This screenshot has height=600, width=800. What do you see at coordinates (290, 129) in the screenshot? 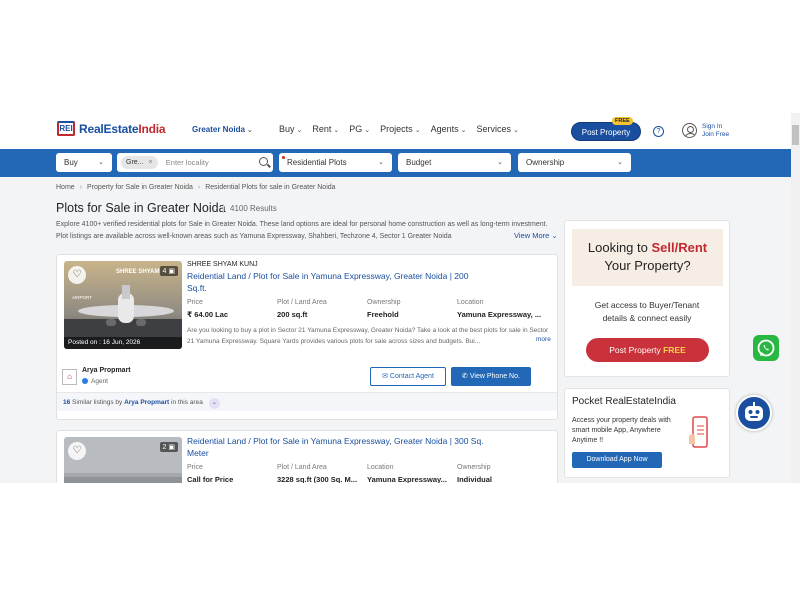
I see `nav-buy: Buy ⌄` at bounding box center [290, 129].